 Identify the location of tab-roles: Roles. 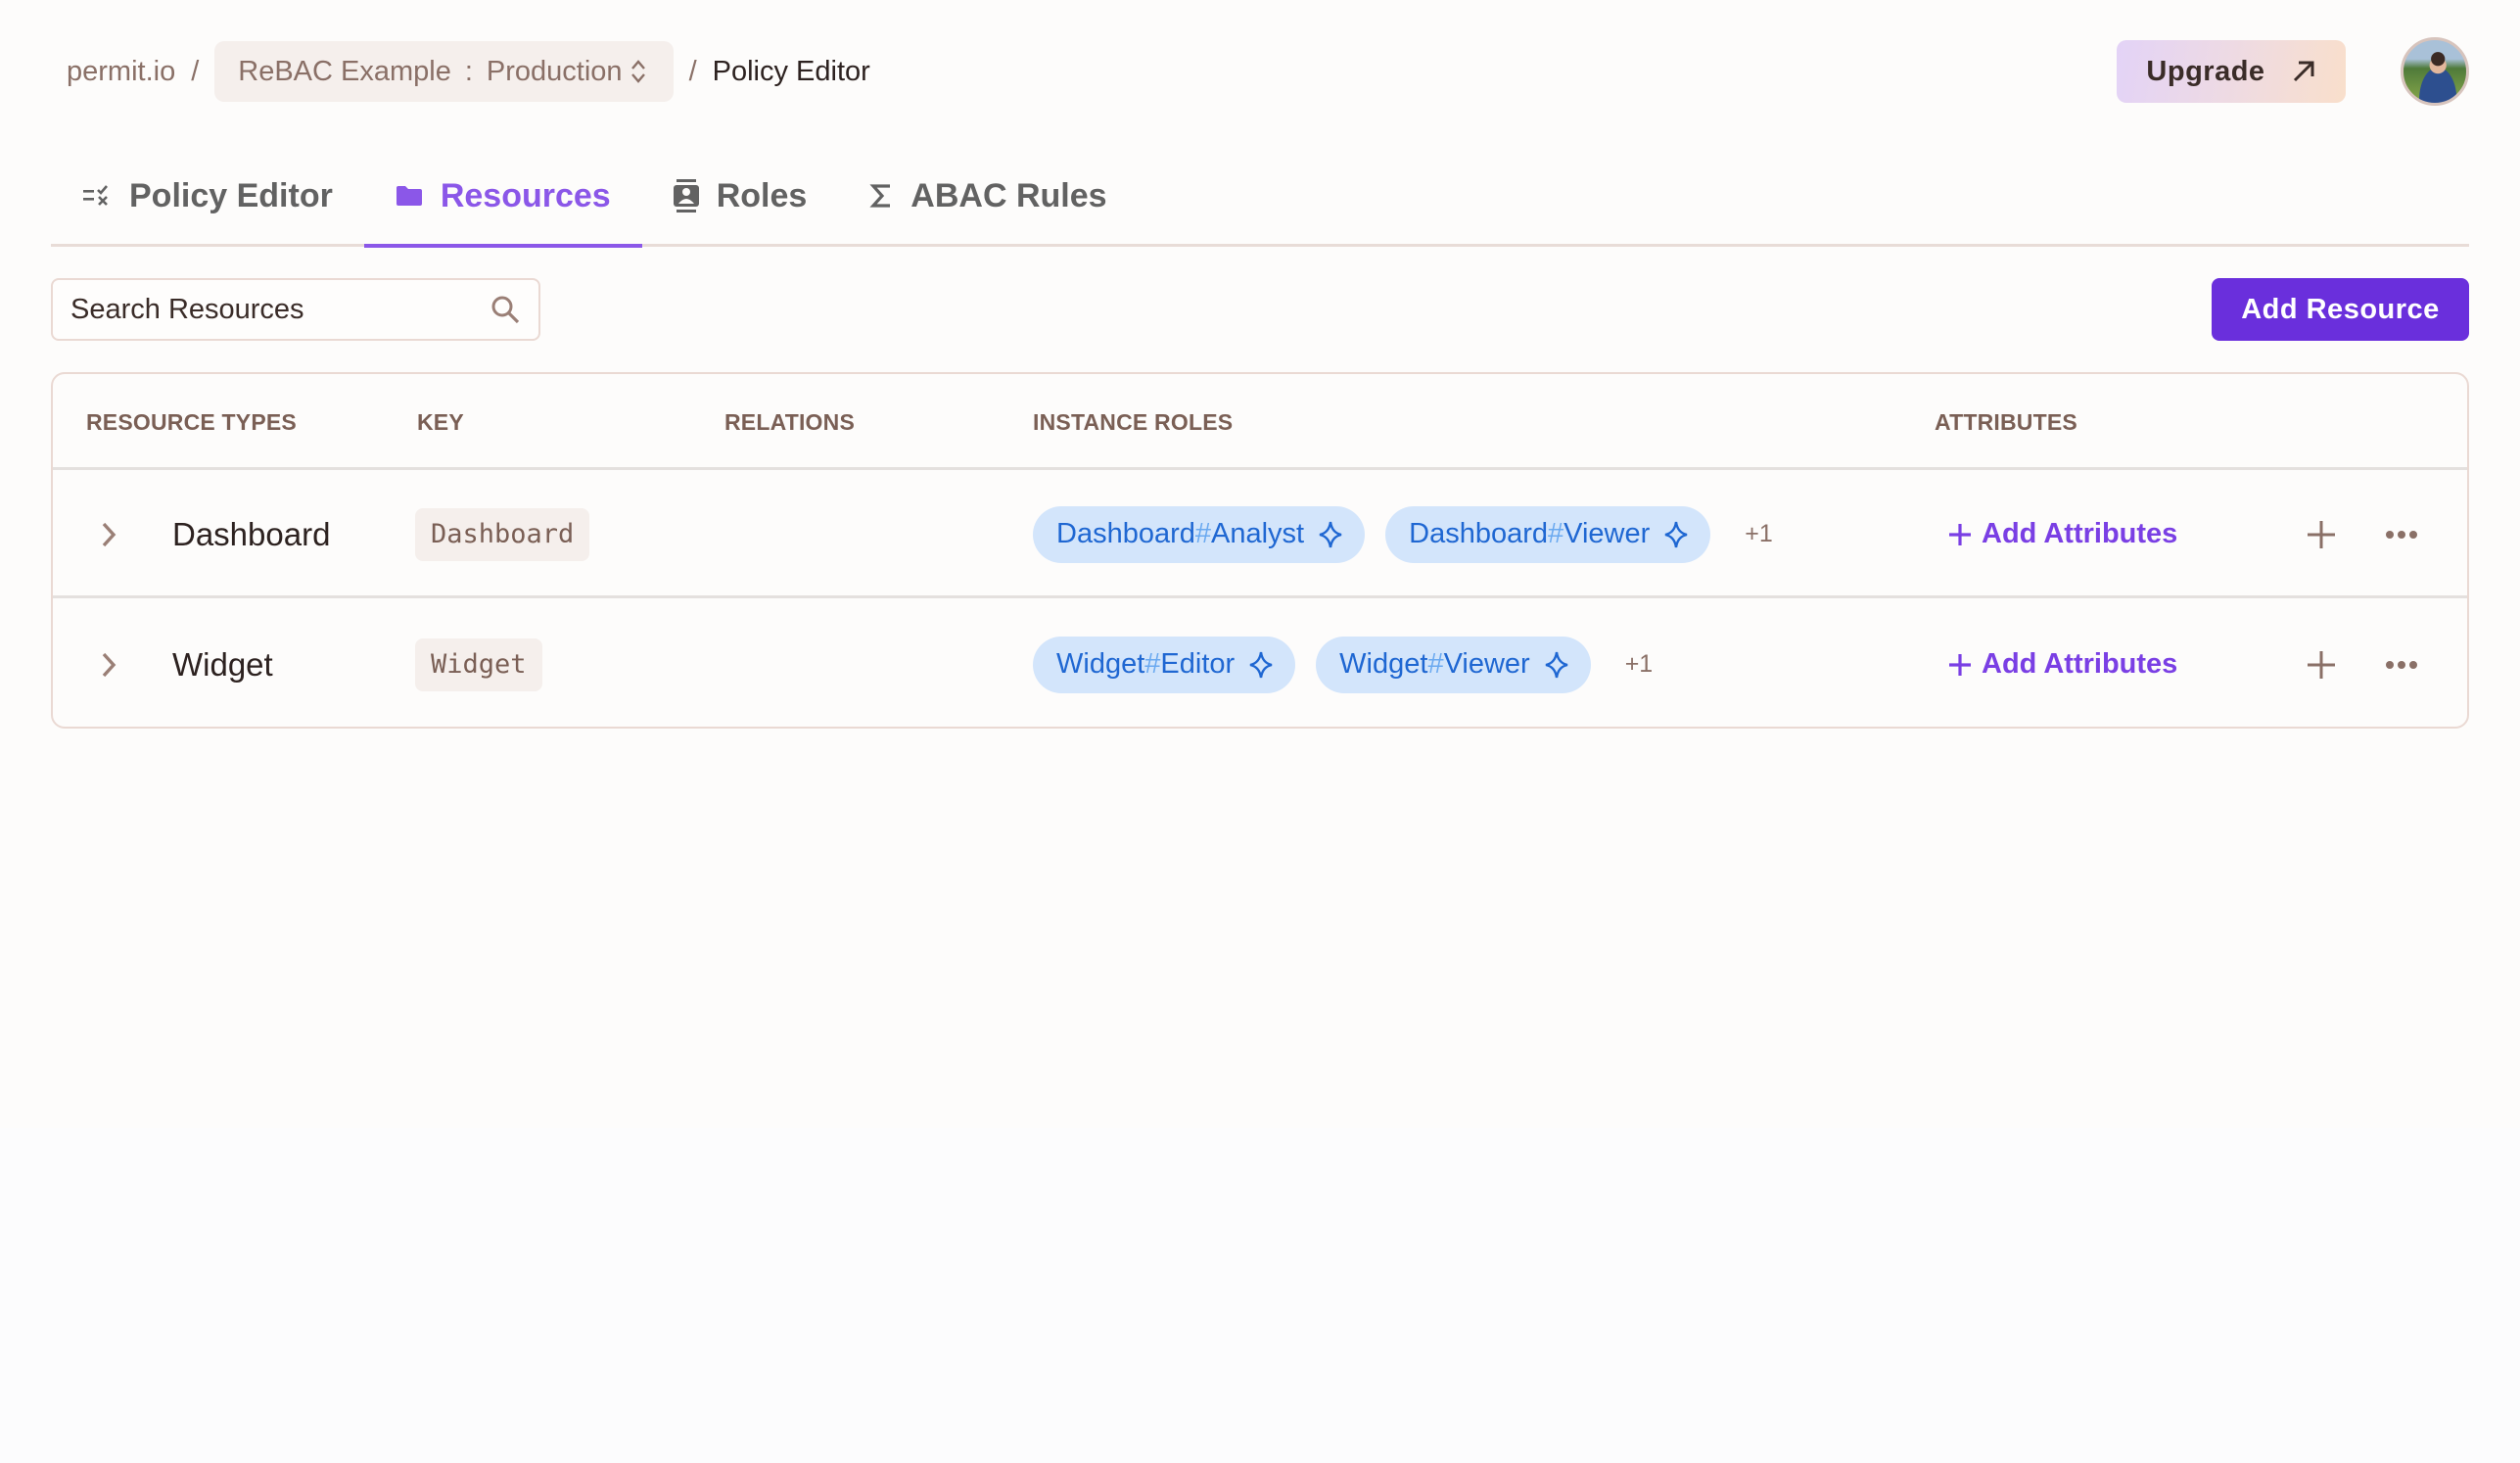
(740, 196).